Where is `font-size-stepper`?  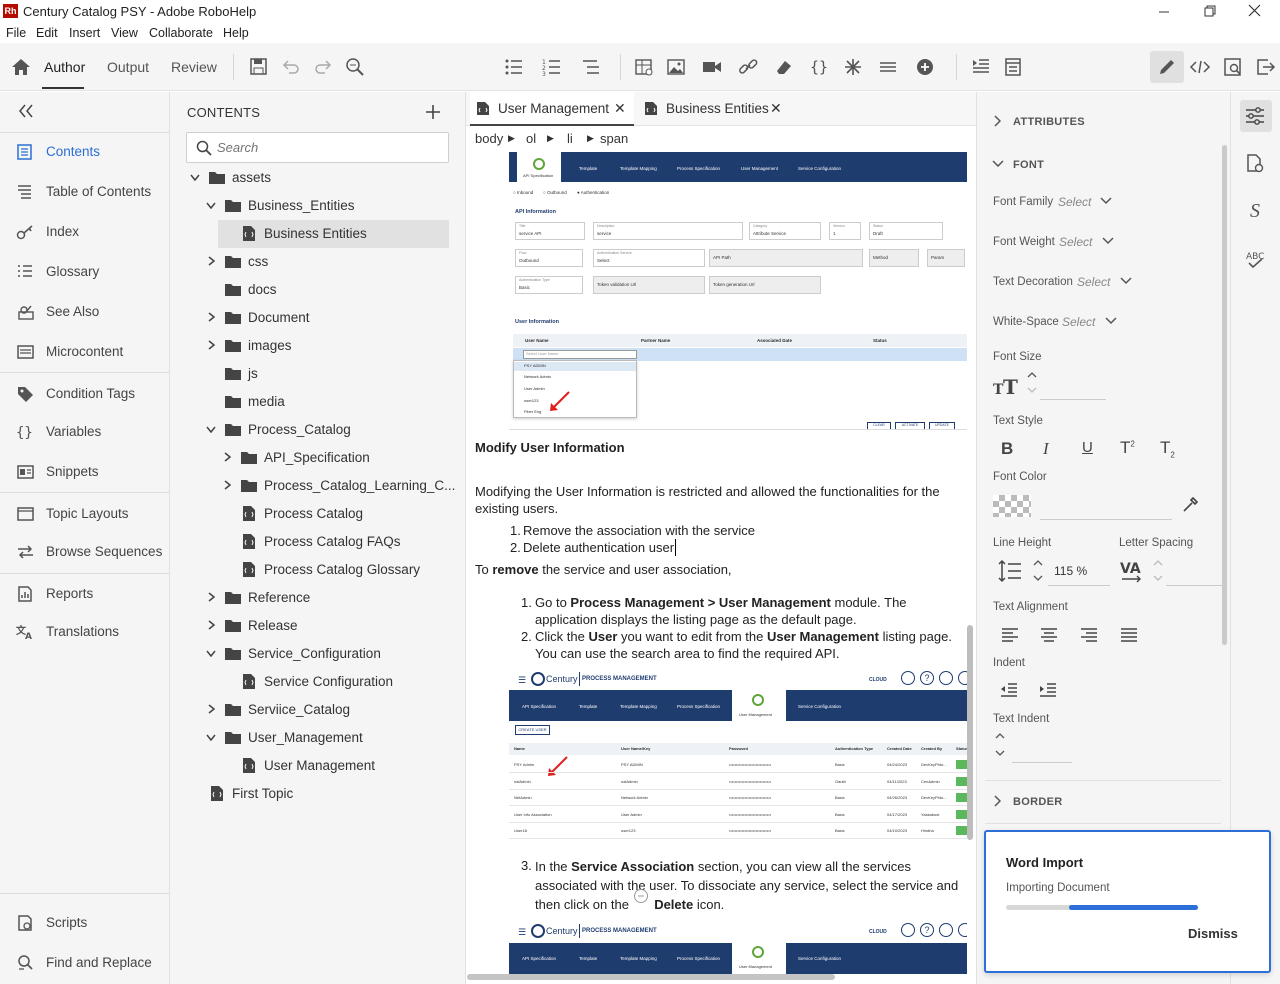
font-size-stepper is located at coordinates (1032, 383).